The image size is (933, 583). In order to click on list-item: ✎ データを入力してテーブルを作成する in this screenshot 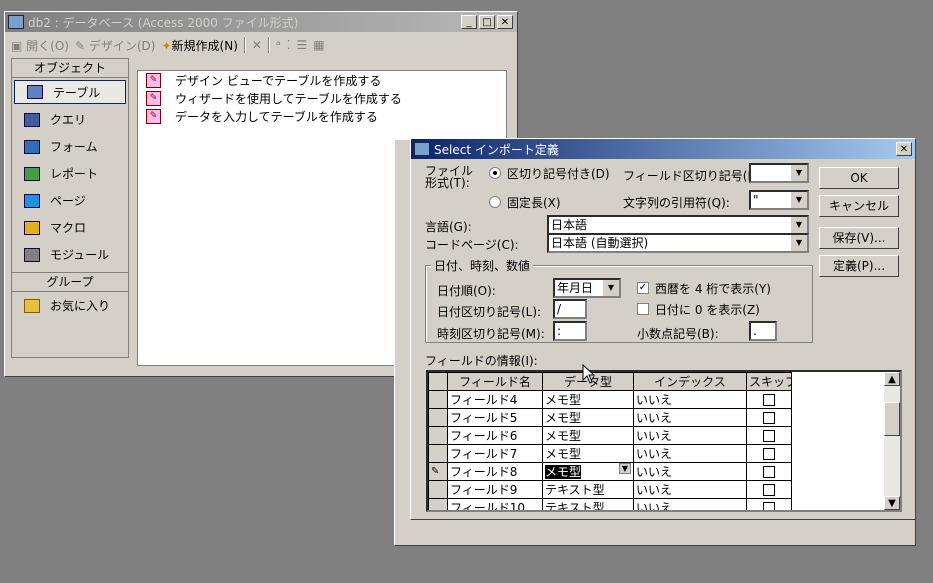, I will do `click(322, 116)`.